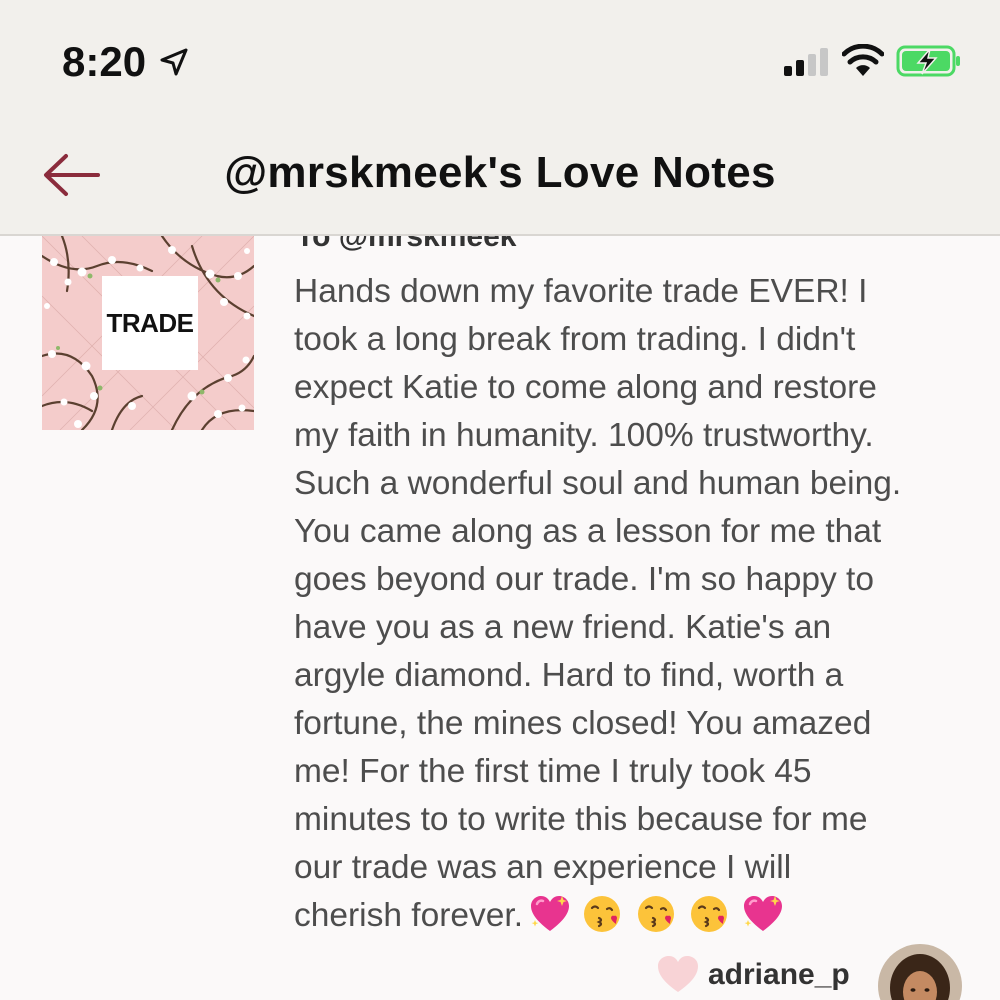  Describe the element at coordinates (174, 62) in the screenshot. I see `location-arrow-icon` at that location.